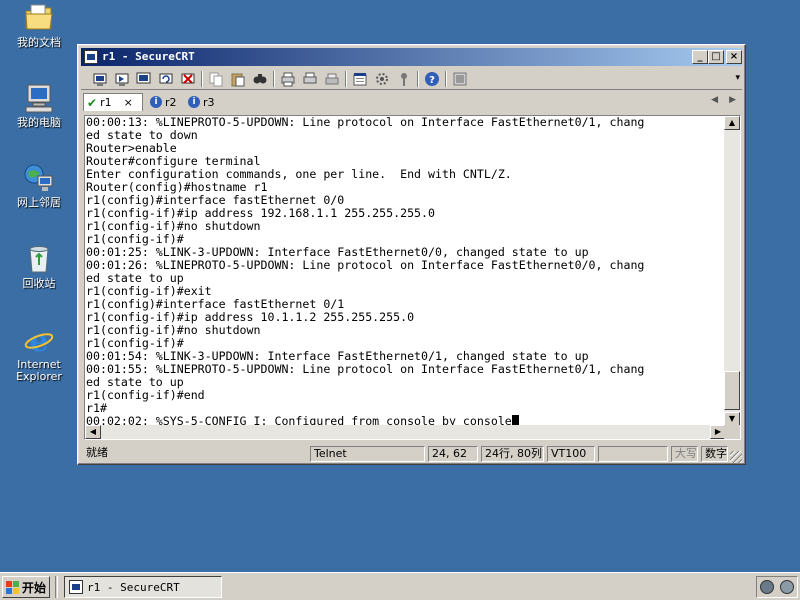 Image resolution: width=800 pixels, height=600 pixels. Describe the element at coordinates (767, 587) in the screenshot. I see `tray-volume-icon` at that location.